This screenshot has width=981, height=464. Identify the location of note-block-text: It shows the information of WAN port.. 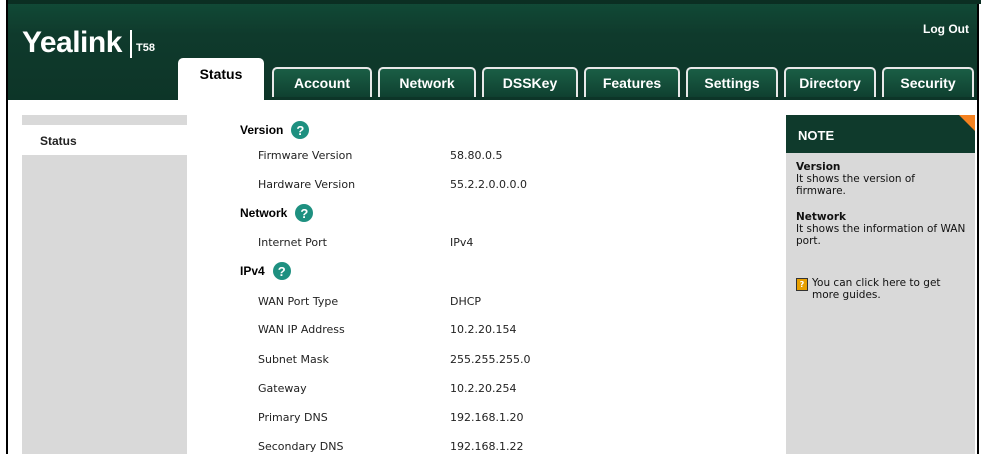
(881, 235).